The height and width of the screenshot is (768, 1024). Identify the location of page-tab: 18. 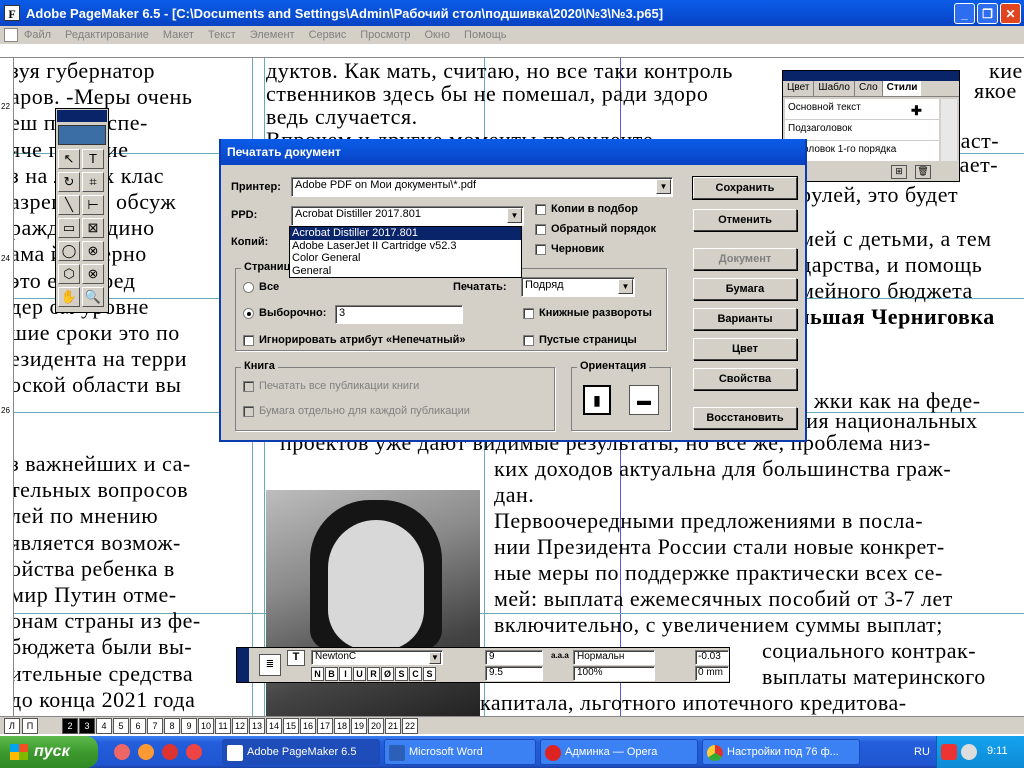
(342, 726).